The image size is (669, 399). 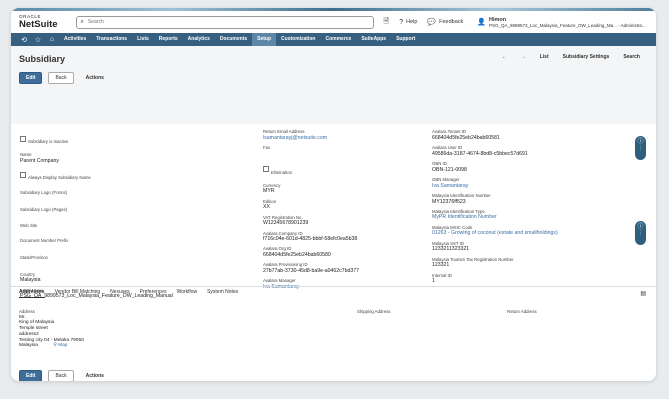 What do you see at coordinates (187, 293) in the screenshot?
I see `tab-workflow: Workflow` at bounding box center [187, 293].